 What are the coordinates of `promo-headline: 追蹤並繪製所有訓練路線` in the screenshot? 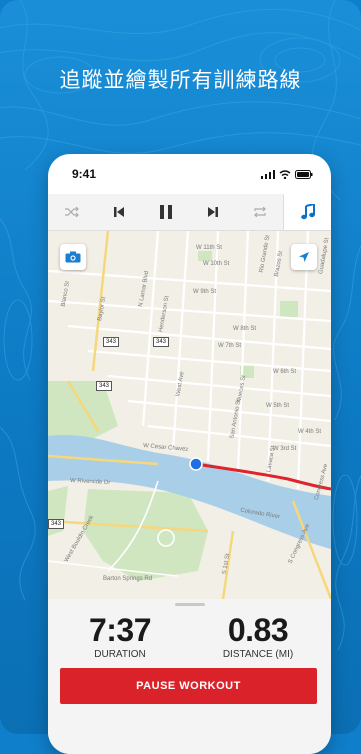 It's located at (180, 80).